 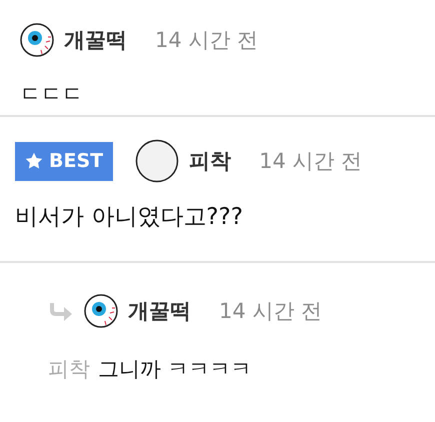 I want to click on reply-arrow-icon, so click(x=61, y=311).